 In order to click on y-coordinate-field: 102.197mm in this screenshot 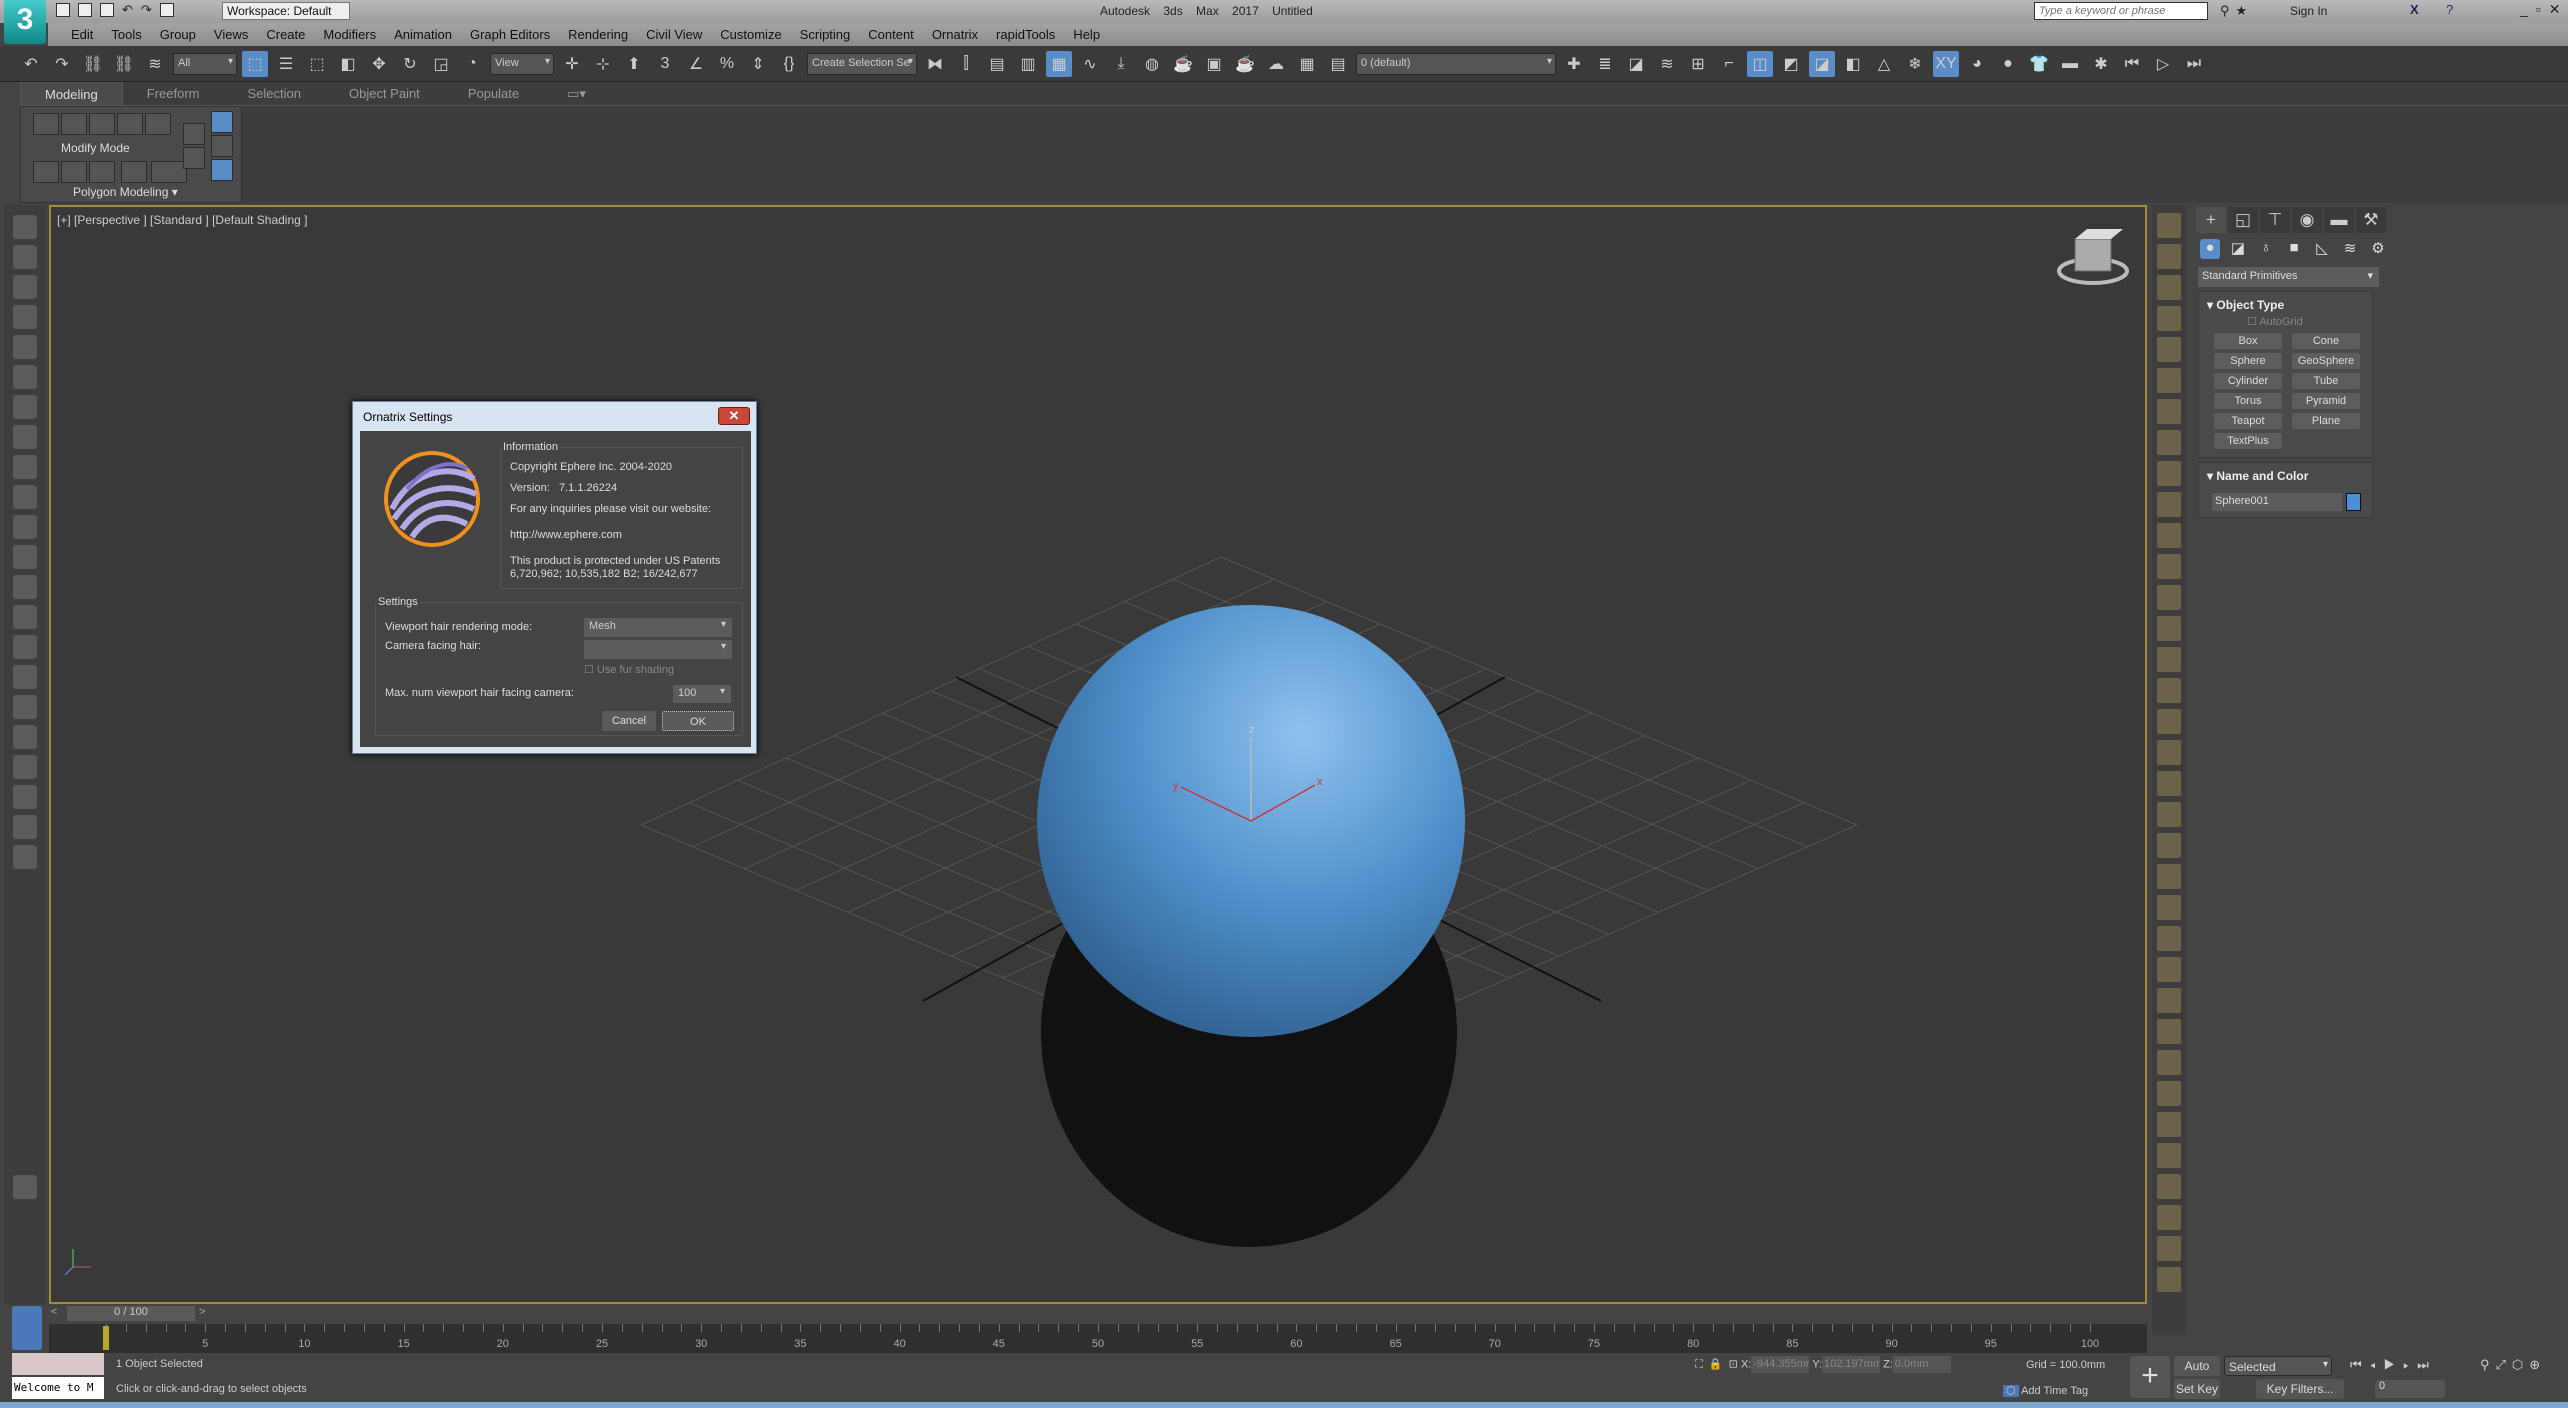, I will do `click(1851, 1364)`.